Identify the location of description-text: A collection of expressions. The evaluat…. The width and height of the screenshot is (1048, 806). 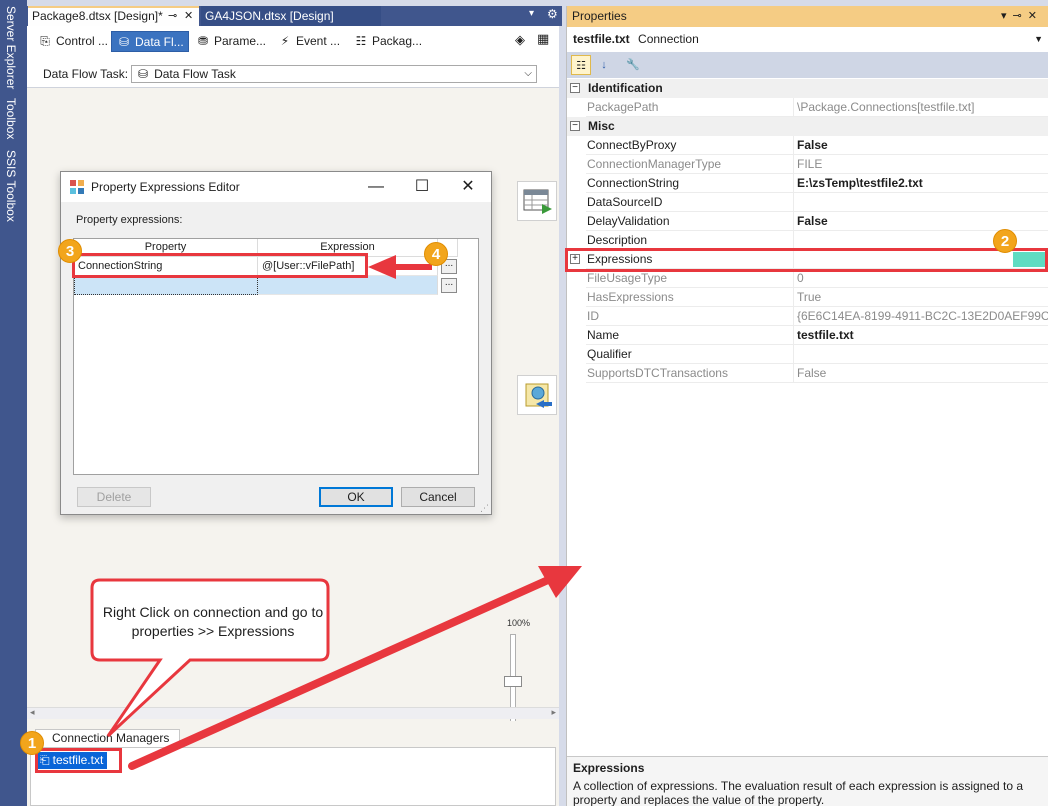
(798, 792).